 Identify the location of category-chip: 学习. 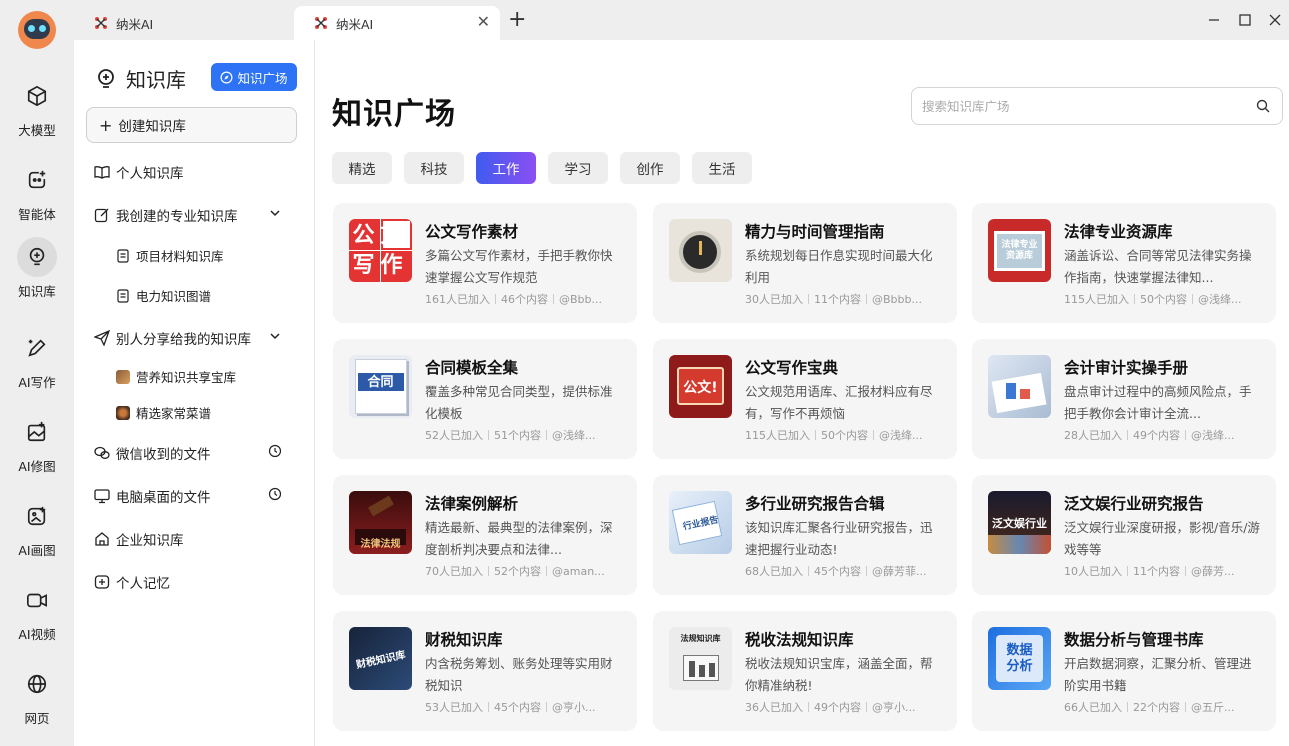
(578, 168).